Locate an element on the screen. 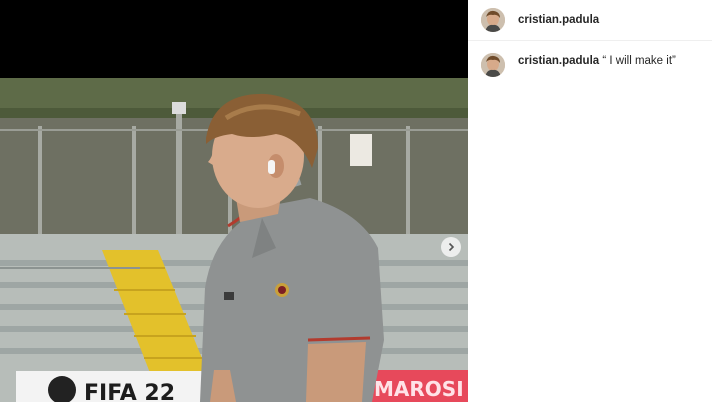  caption-username: cristian.padula is located at coordinates (558, 61).